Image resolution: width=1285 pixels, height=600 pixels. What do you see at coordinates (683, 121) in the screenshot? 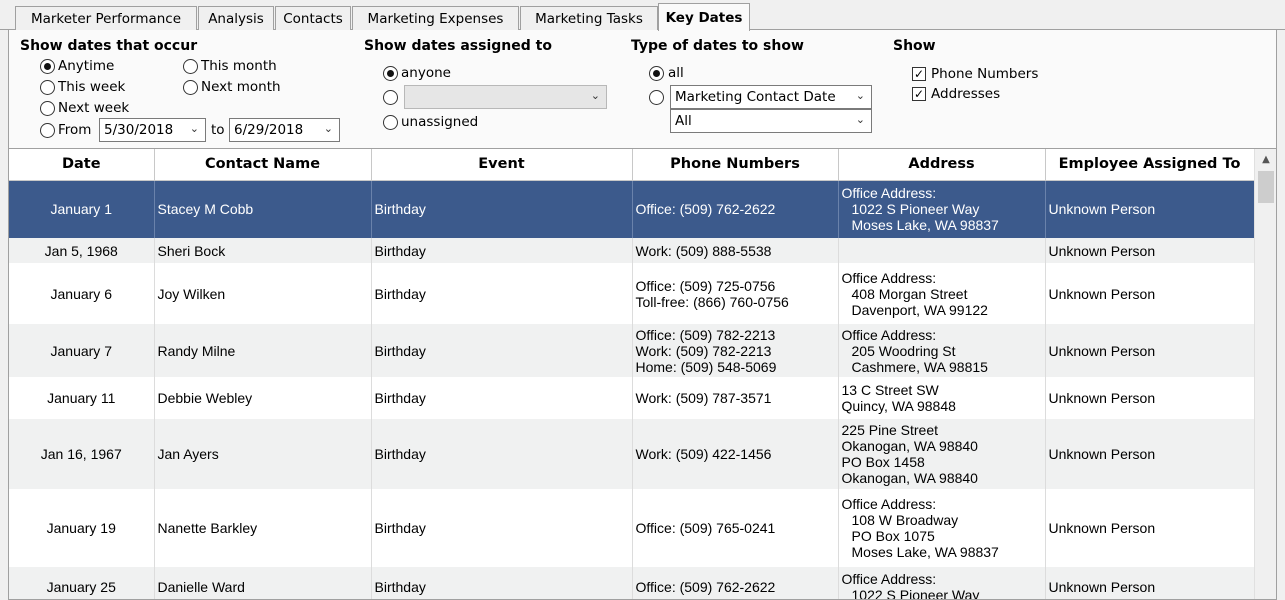
I see `date-subtype-value: All` at bounding box center [683, 121].